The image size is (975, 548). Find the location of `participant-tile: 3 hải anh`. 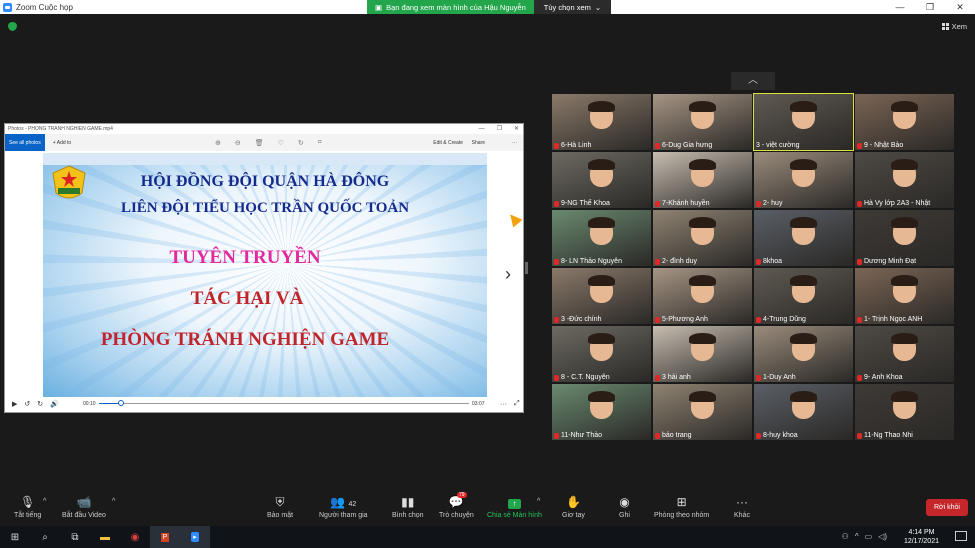

participant-tile: 3 hải anh is located at coordinates (702, 354).